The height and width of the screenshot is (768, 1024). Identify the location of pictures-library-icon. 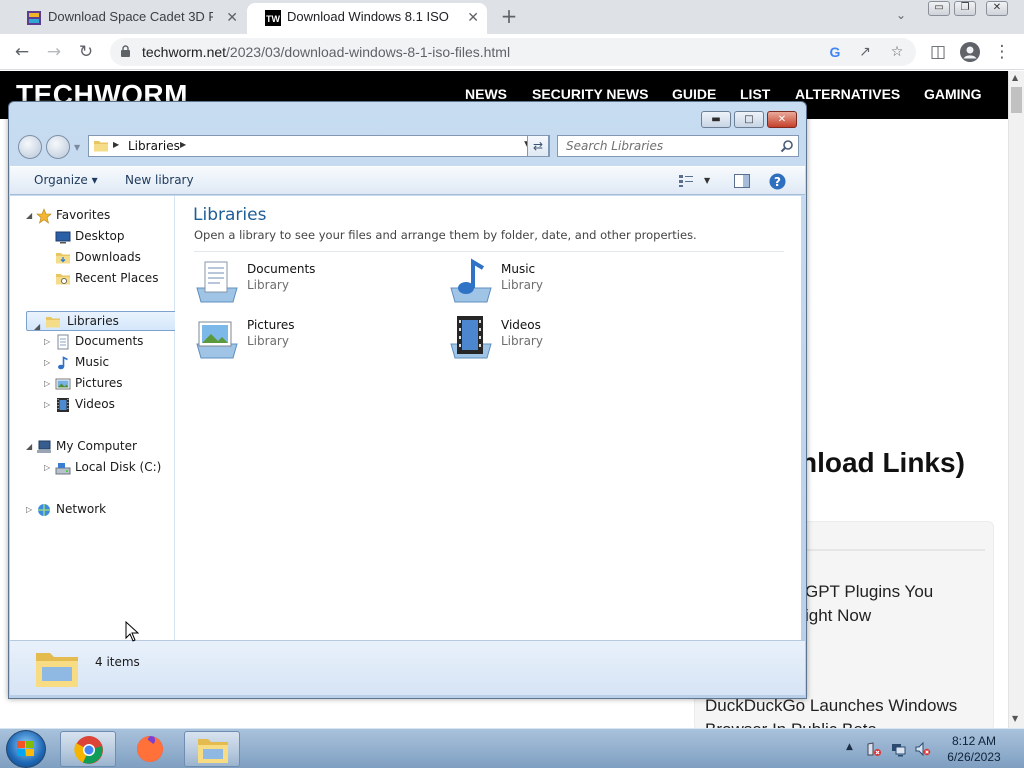
(217, 340).